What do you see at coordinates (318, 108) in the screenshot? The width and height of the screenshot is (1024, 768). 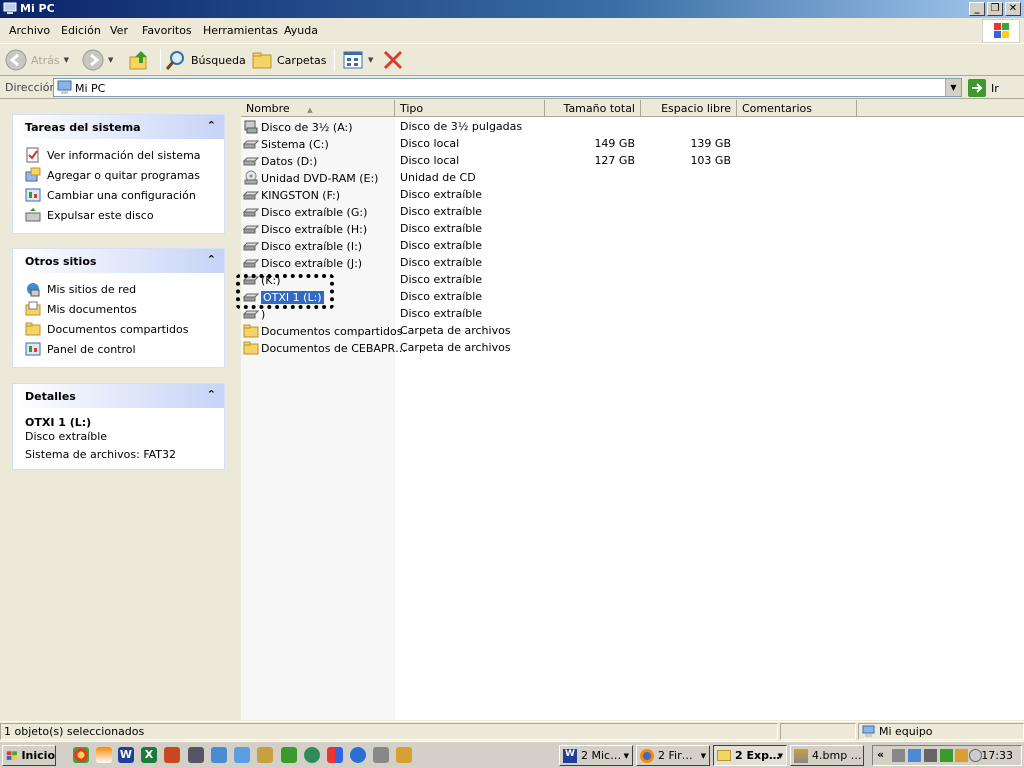 I see `column-header-name: Nombre ▲` at bounding box center [318, 108].